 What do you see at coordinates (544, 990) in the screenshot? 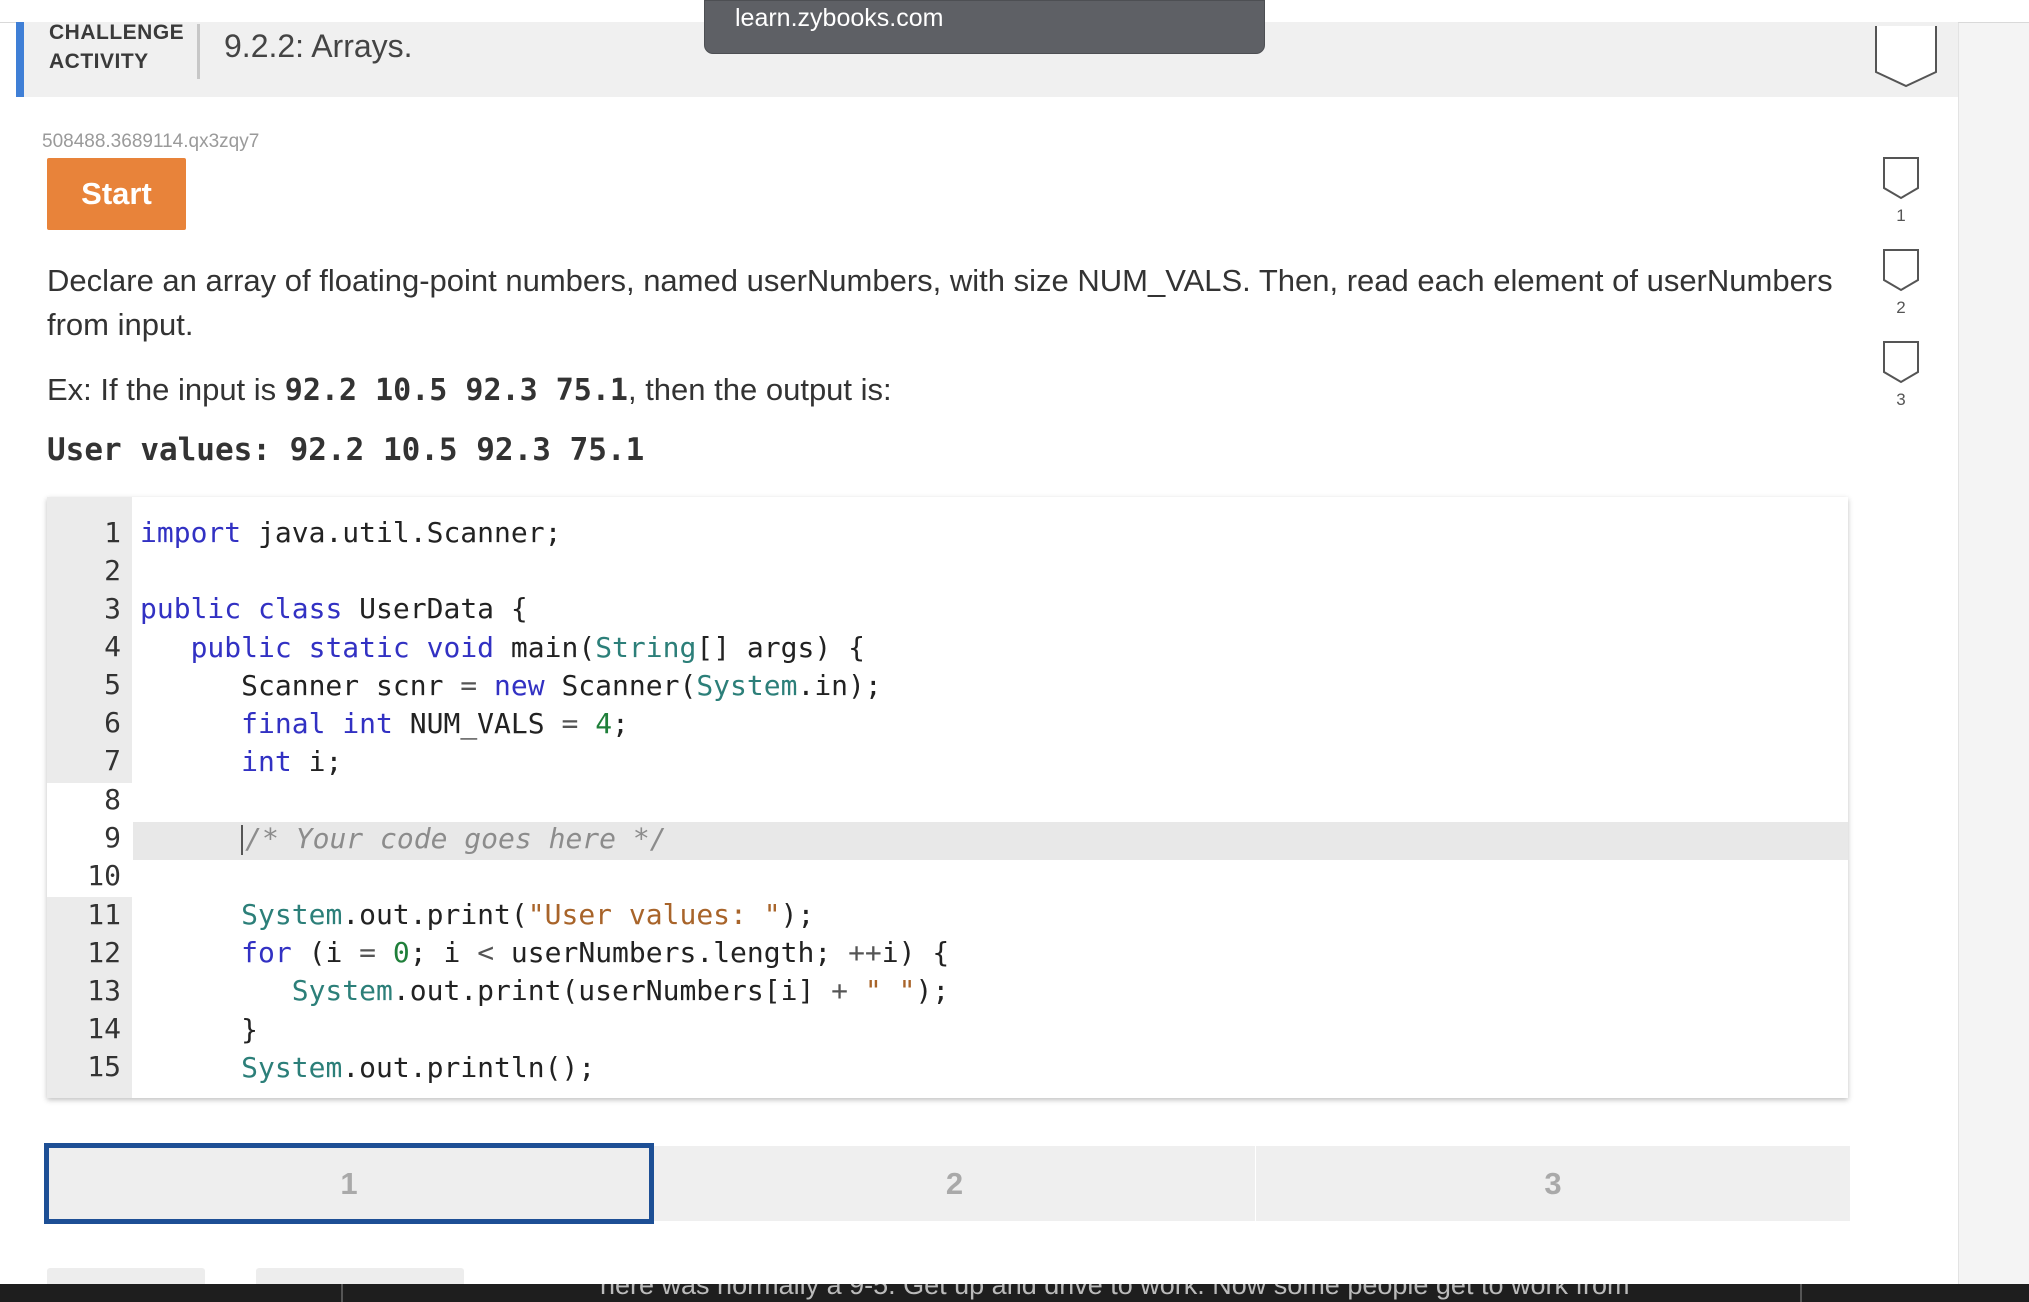
I see `code-line: System.out.print(userNumbers[i] + " ");` at bounding box center [544, 990].